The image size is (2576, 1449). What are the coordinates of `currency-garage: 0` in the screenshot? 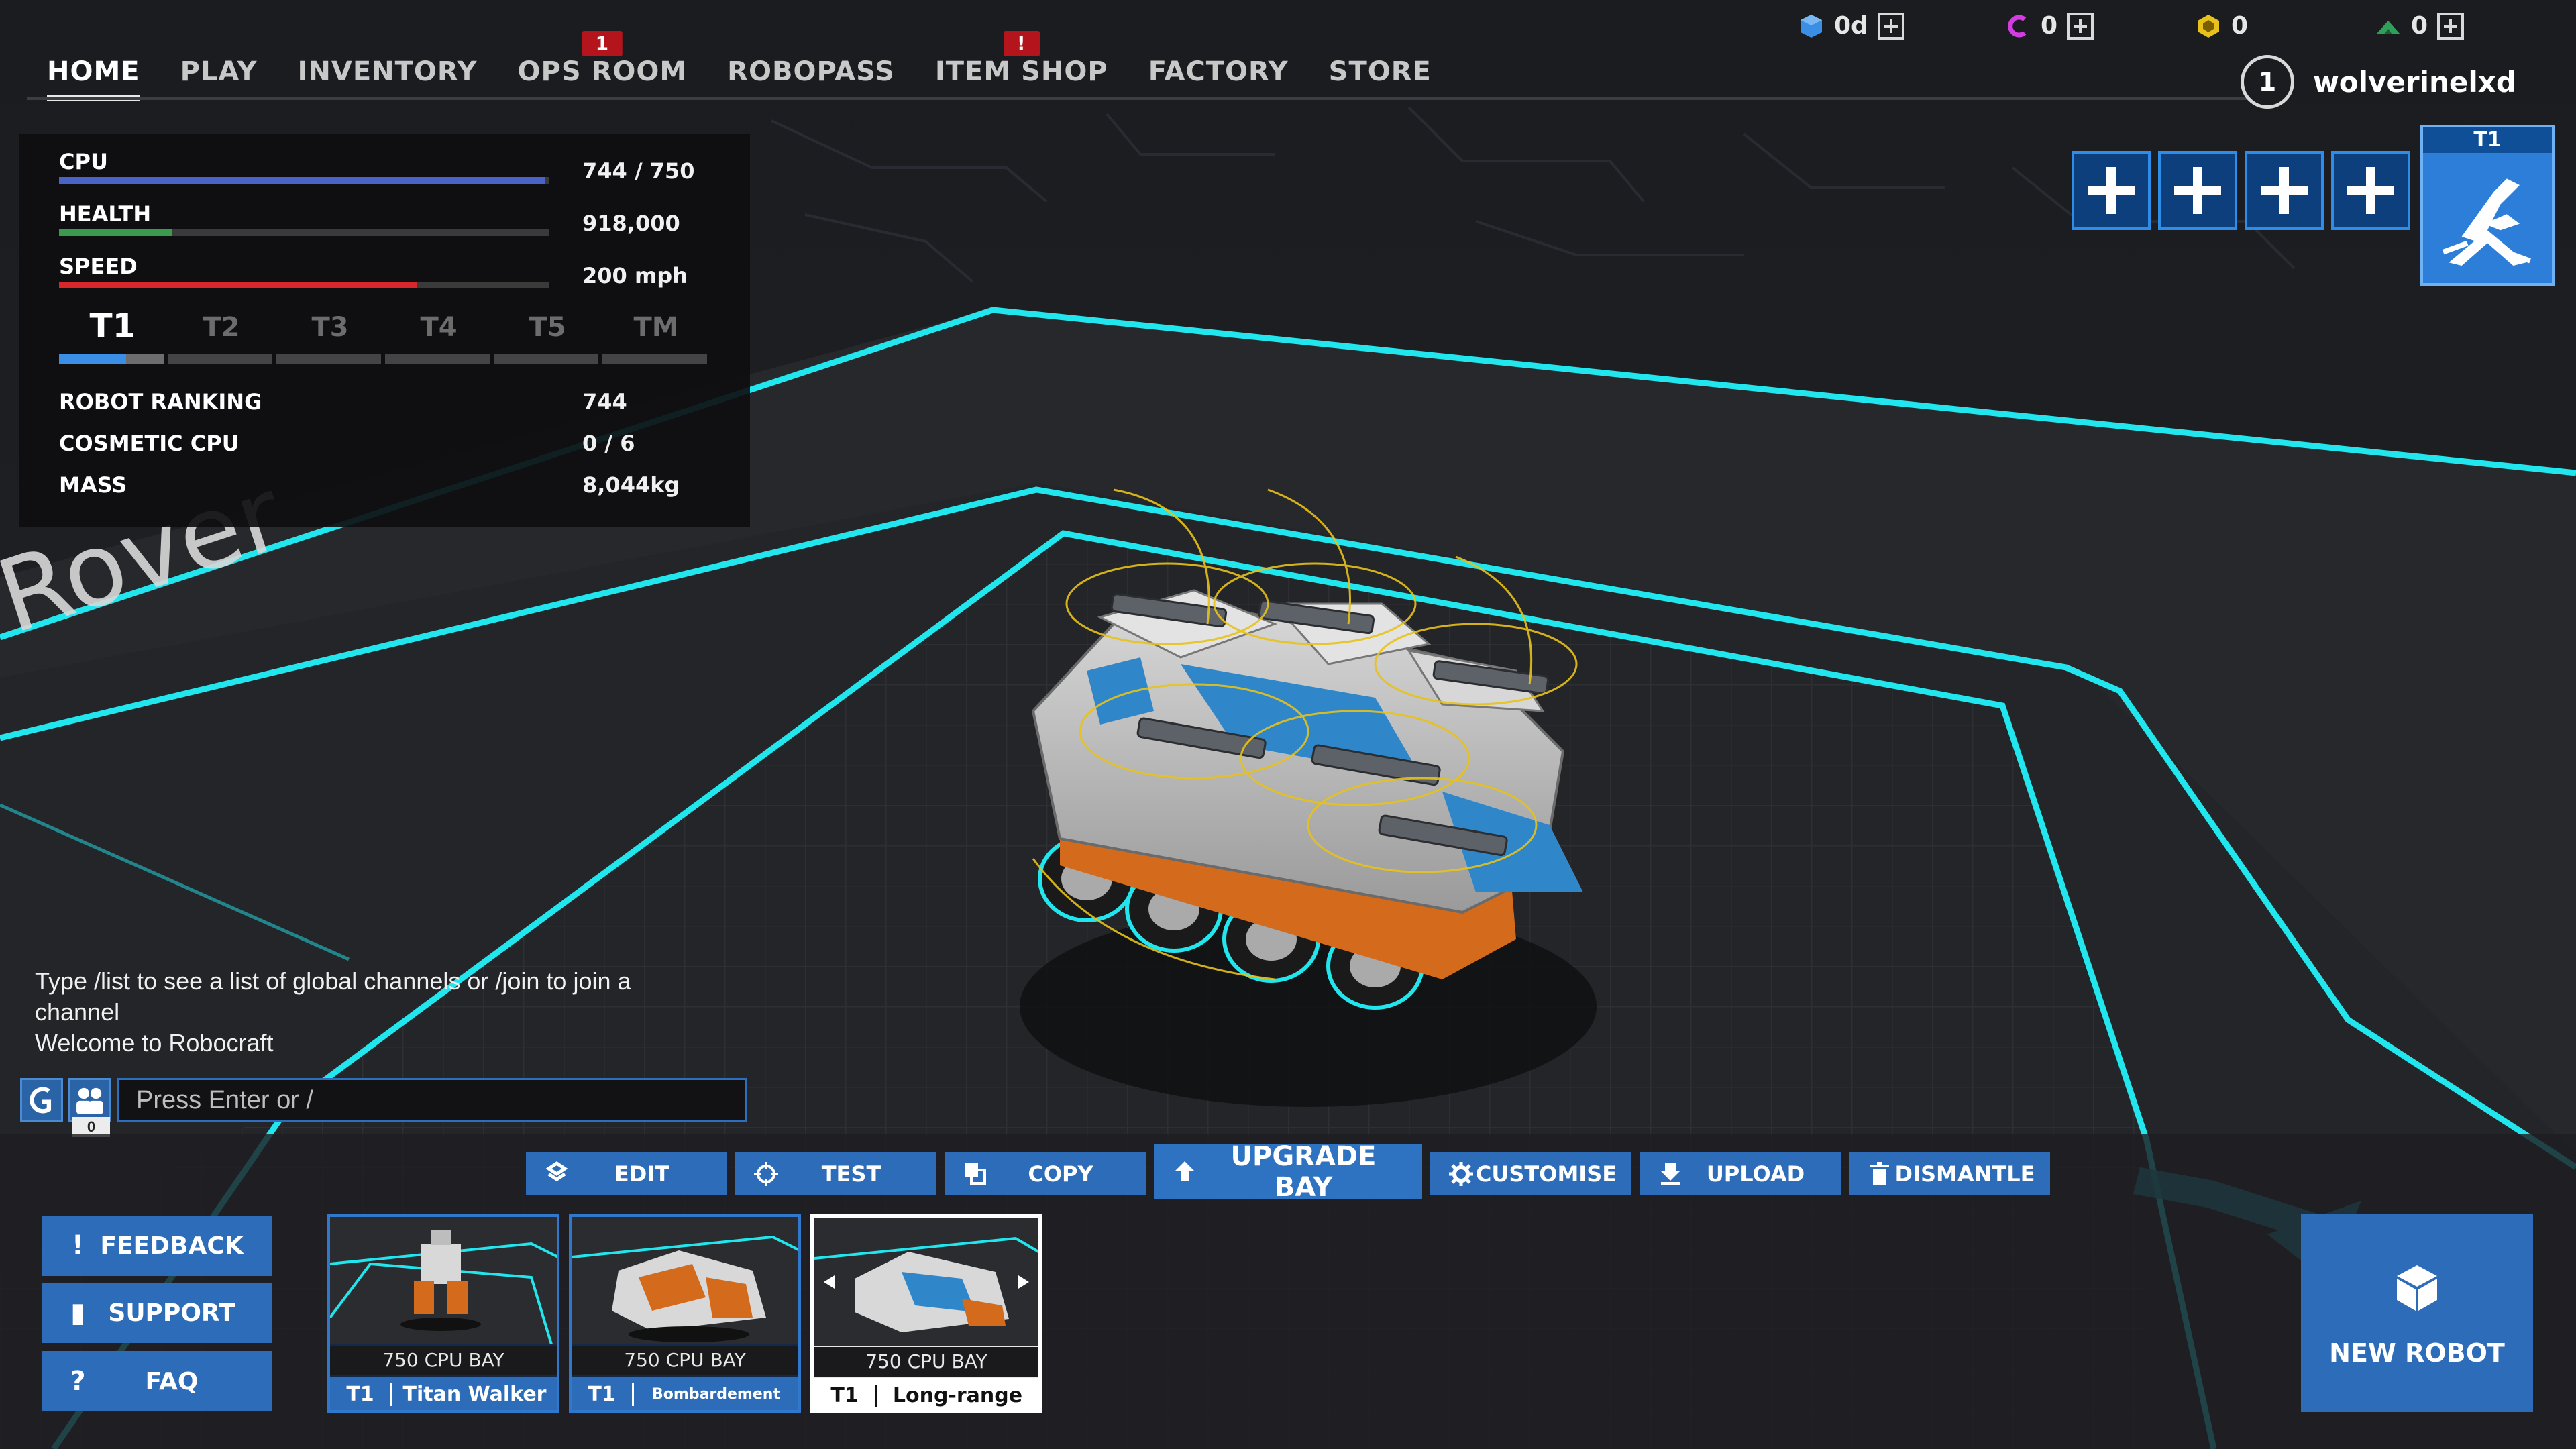 It's located at (2420, 26).